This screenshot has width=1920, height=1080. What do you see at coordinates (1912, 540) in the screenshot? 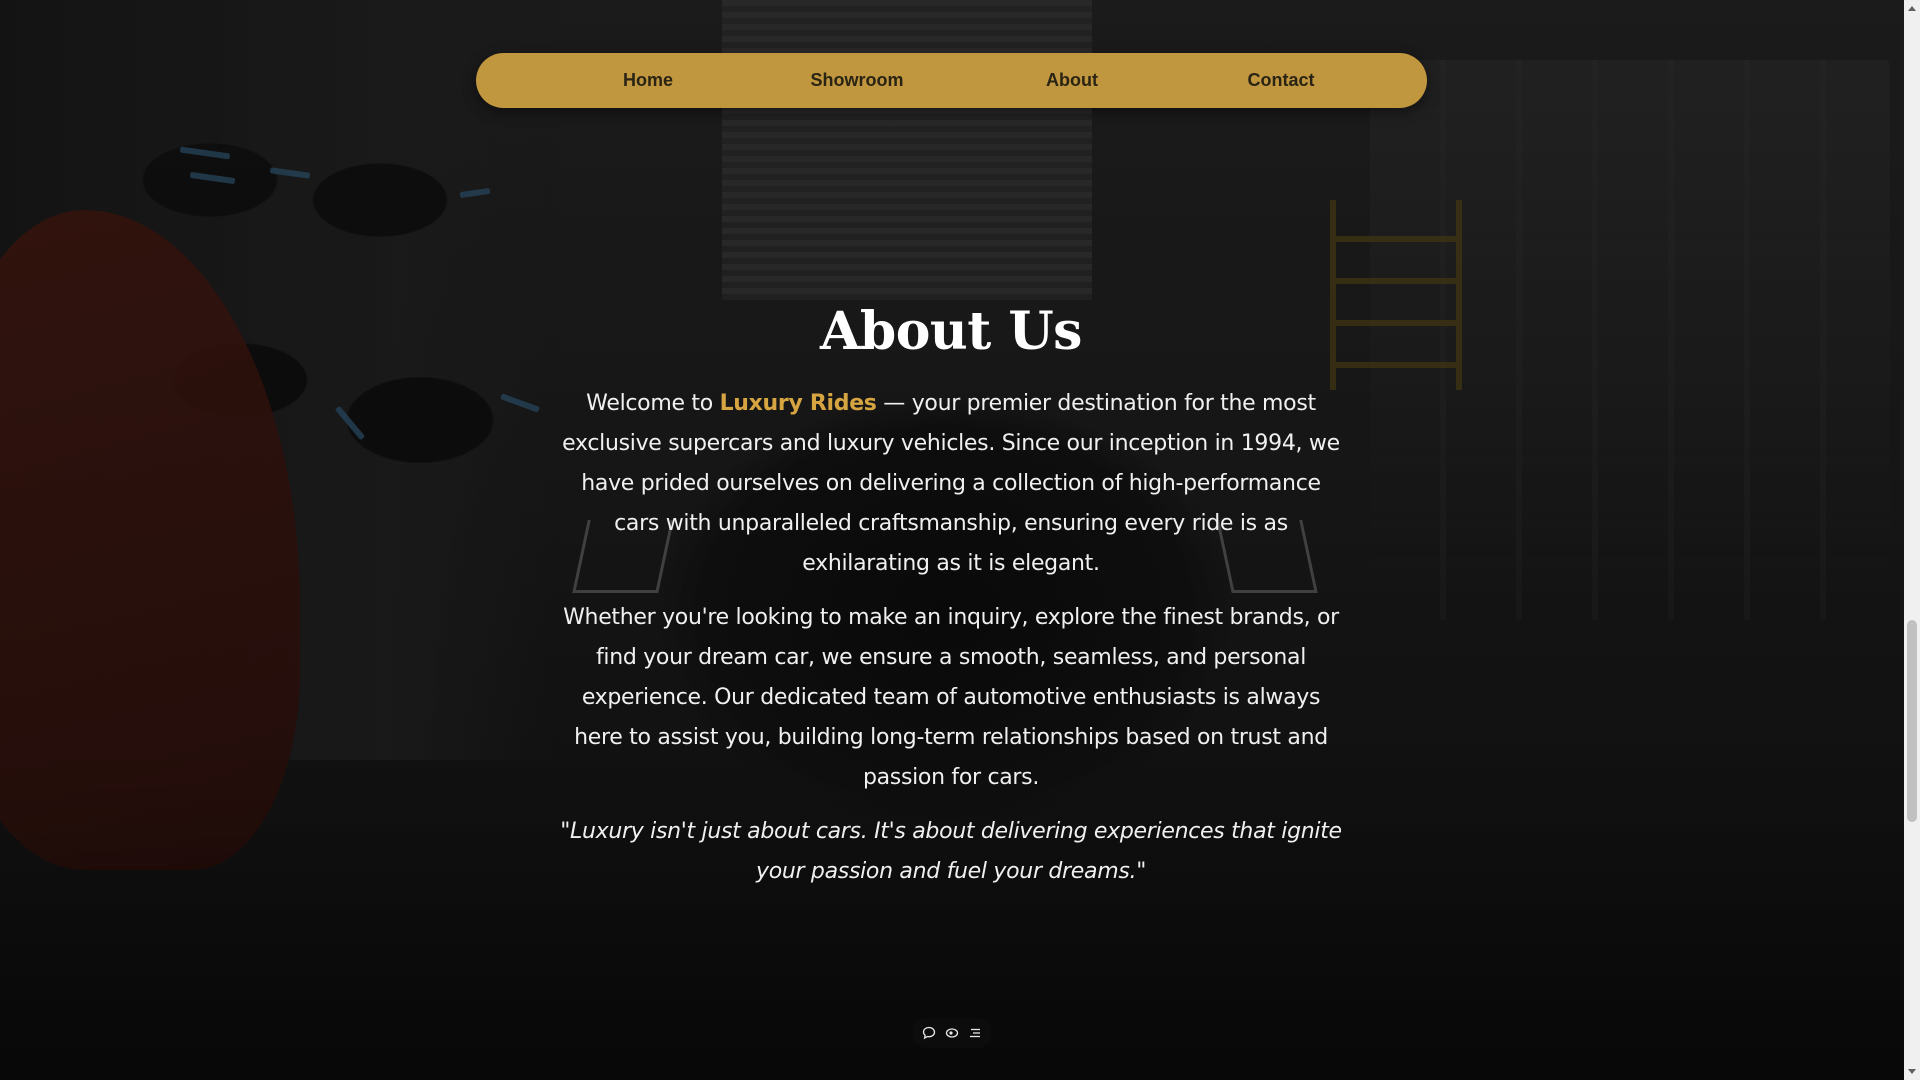
I see `vertical-scrollbar` at bounding box center [1912, 540].